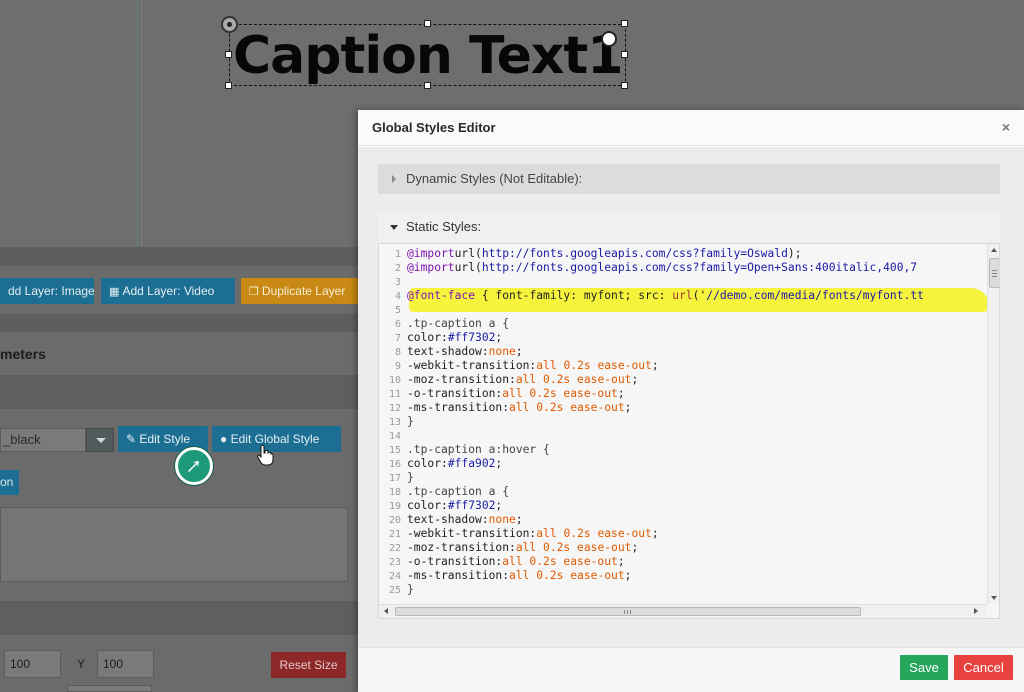 The height and width of the screenshot is (692, 1024). I want to click on code-line: 12 -ms-transition:all 0.2s ease-out;, so click(683, 408).